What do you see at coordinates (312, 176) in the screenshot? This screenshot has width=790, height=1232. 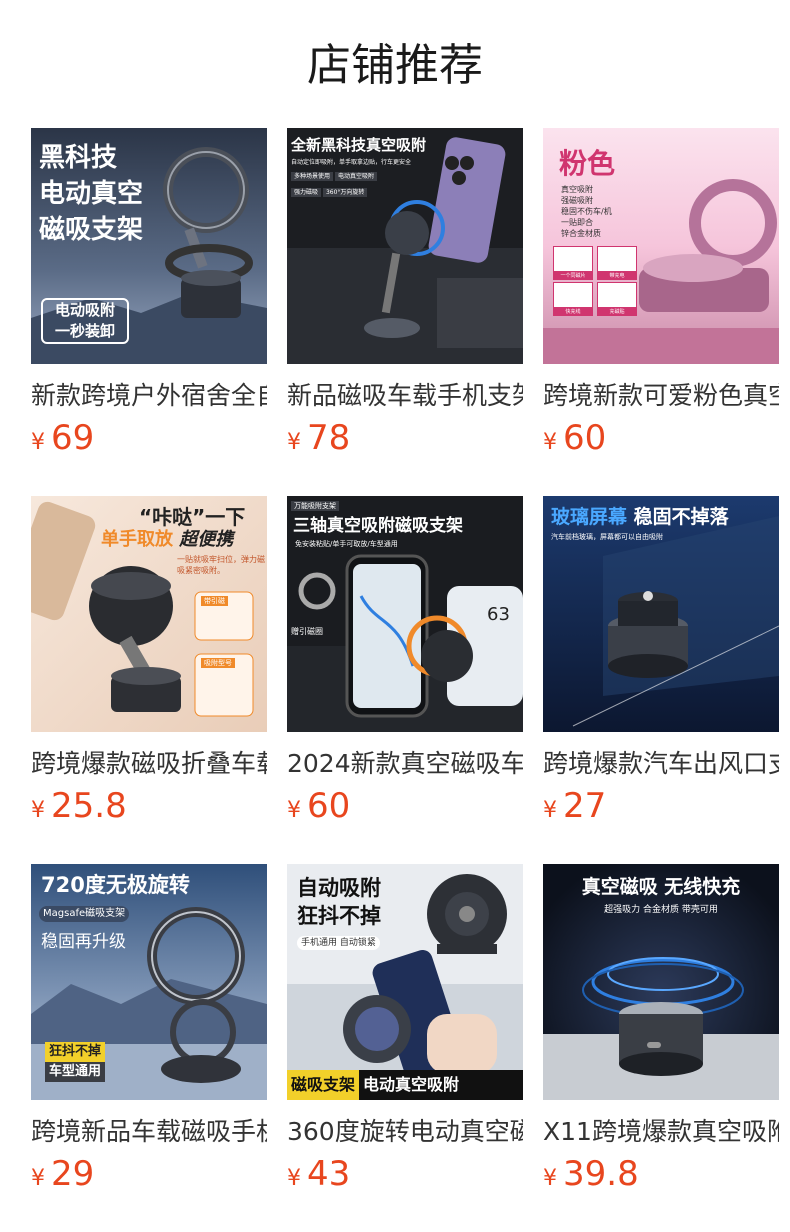 I see `image-tag: 多种场景使用` at bounding box center [312, 176].